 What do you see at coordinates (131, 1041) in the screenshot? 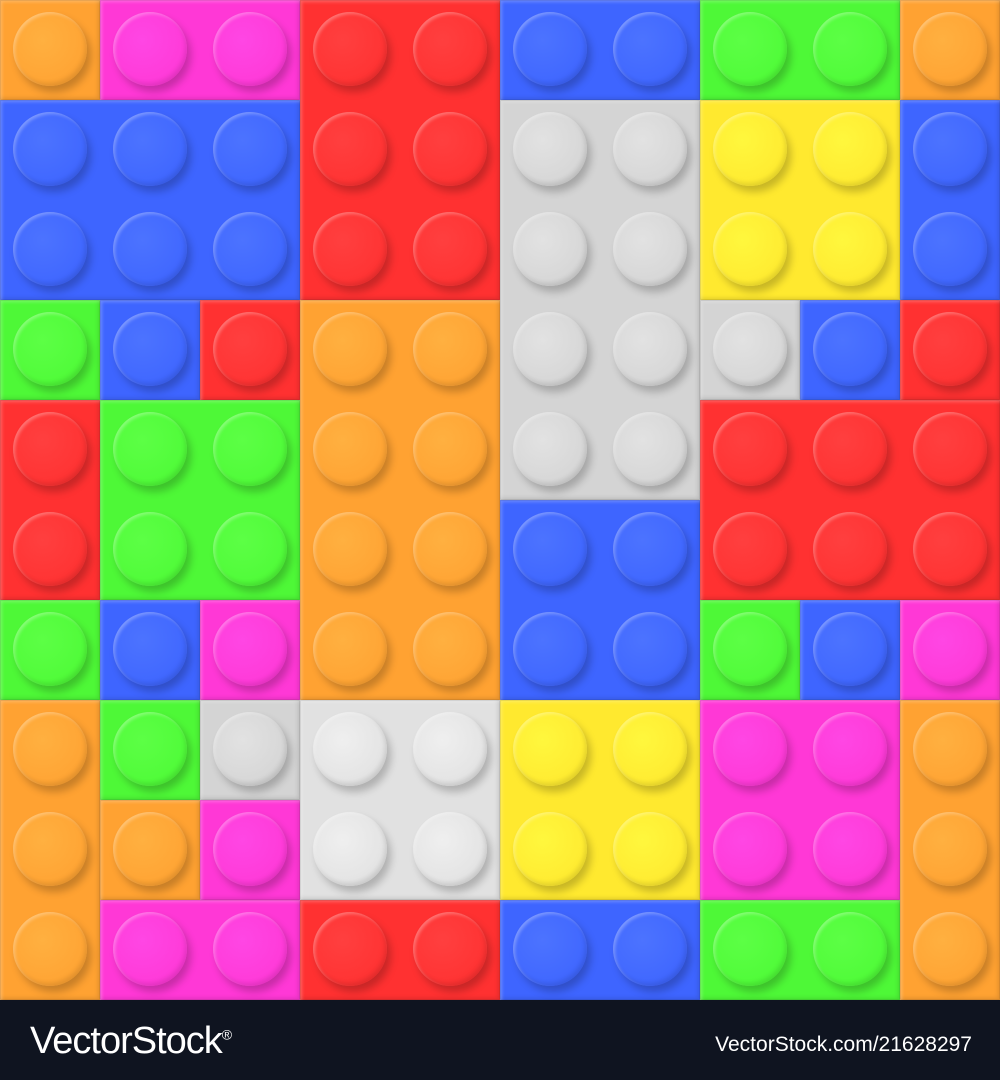
I see `brand-logo: VectorStock®` at bounding box center [131, 1041].